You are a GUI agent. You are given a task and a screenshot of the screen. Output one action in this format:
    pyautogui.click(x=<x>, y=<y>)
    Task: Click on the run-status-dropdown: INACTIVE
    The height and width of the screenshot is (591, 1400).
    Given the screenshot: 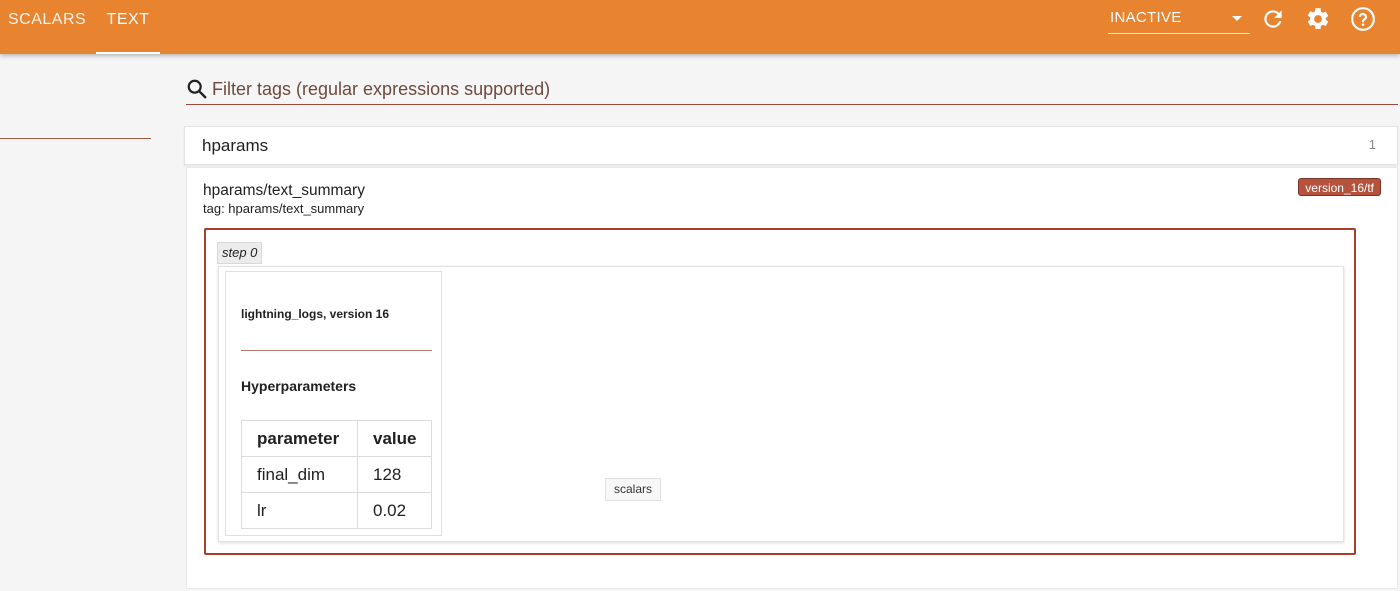 What is the action you would take?
    pyautogui.click(x=1179, y=20)
    